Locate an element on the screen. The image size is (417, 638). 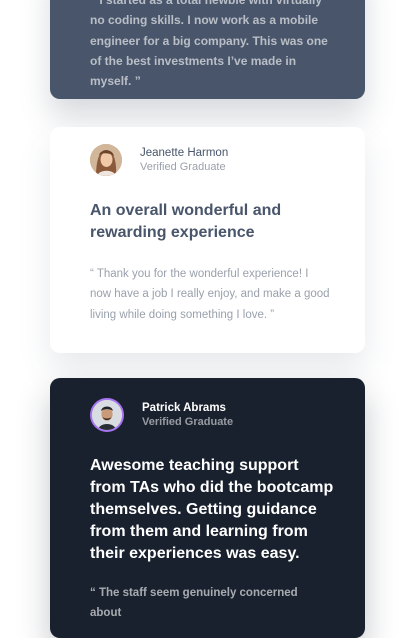
testimonial-author: Jeanette Harmon Verified Graduate is located at coordinates (159, 160).